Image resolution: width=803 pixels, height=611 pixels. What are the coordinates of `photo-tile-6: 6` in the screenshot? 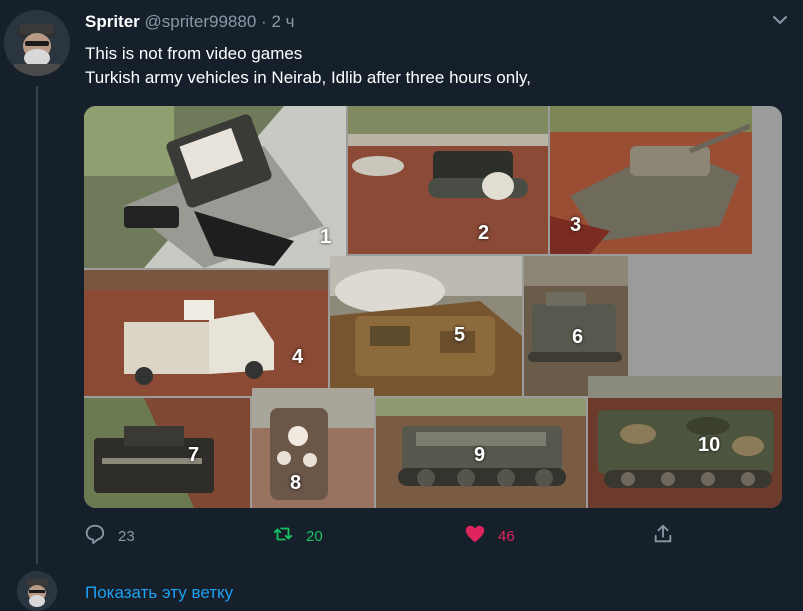 It's located at (576, 326).